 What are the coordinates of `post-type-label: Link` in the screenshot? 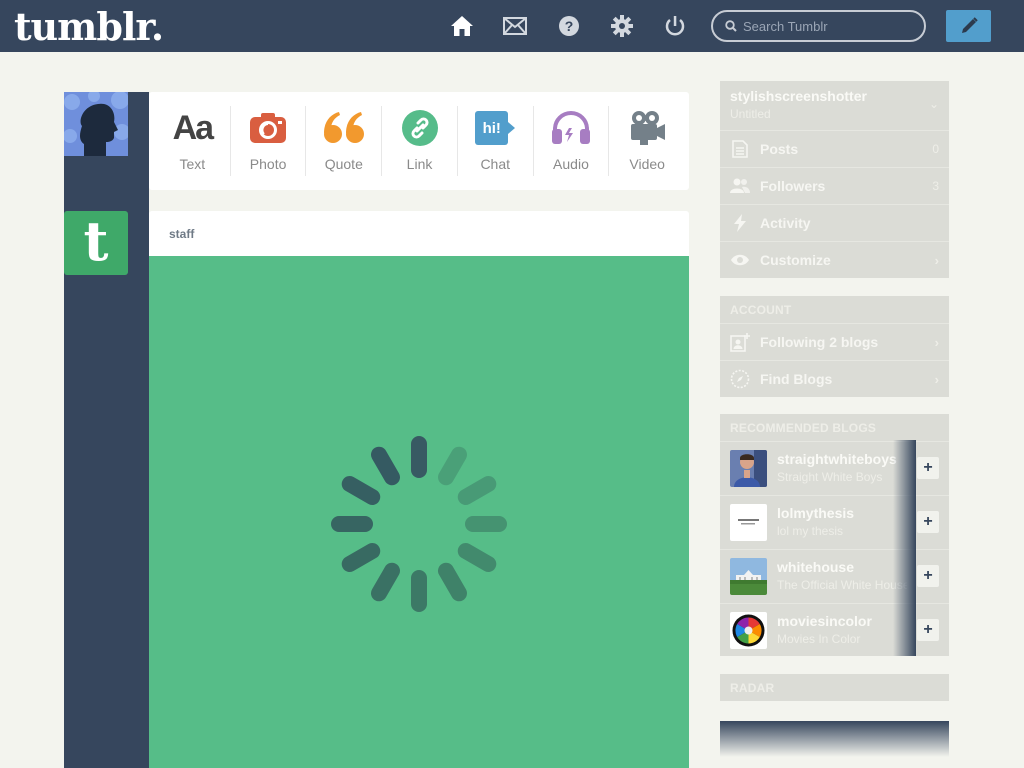 It's located at (419, 164).